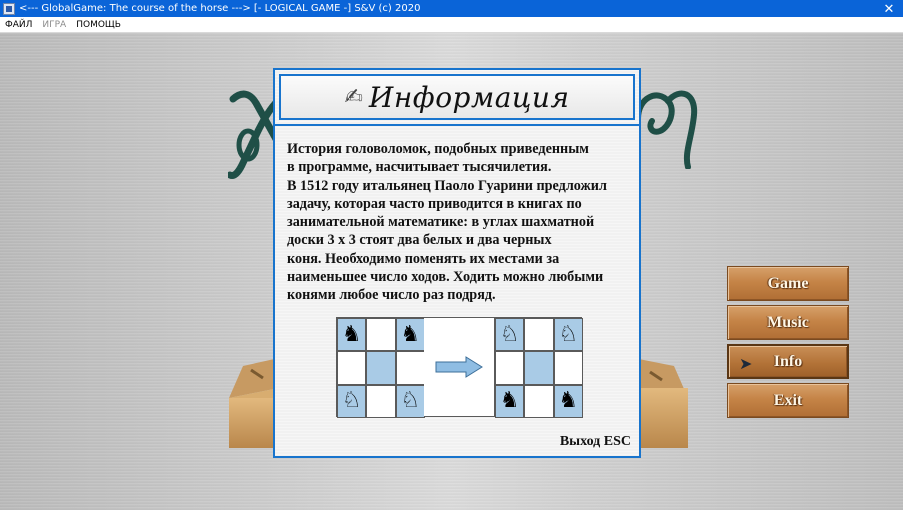 The width and height of the screenshot is (903, 510). I want to click on side-menu: Game Music ➤ Info Exit, so click(788, 344).